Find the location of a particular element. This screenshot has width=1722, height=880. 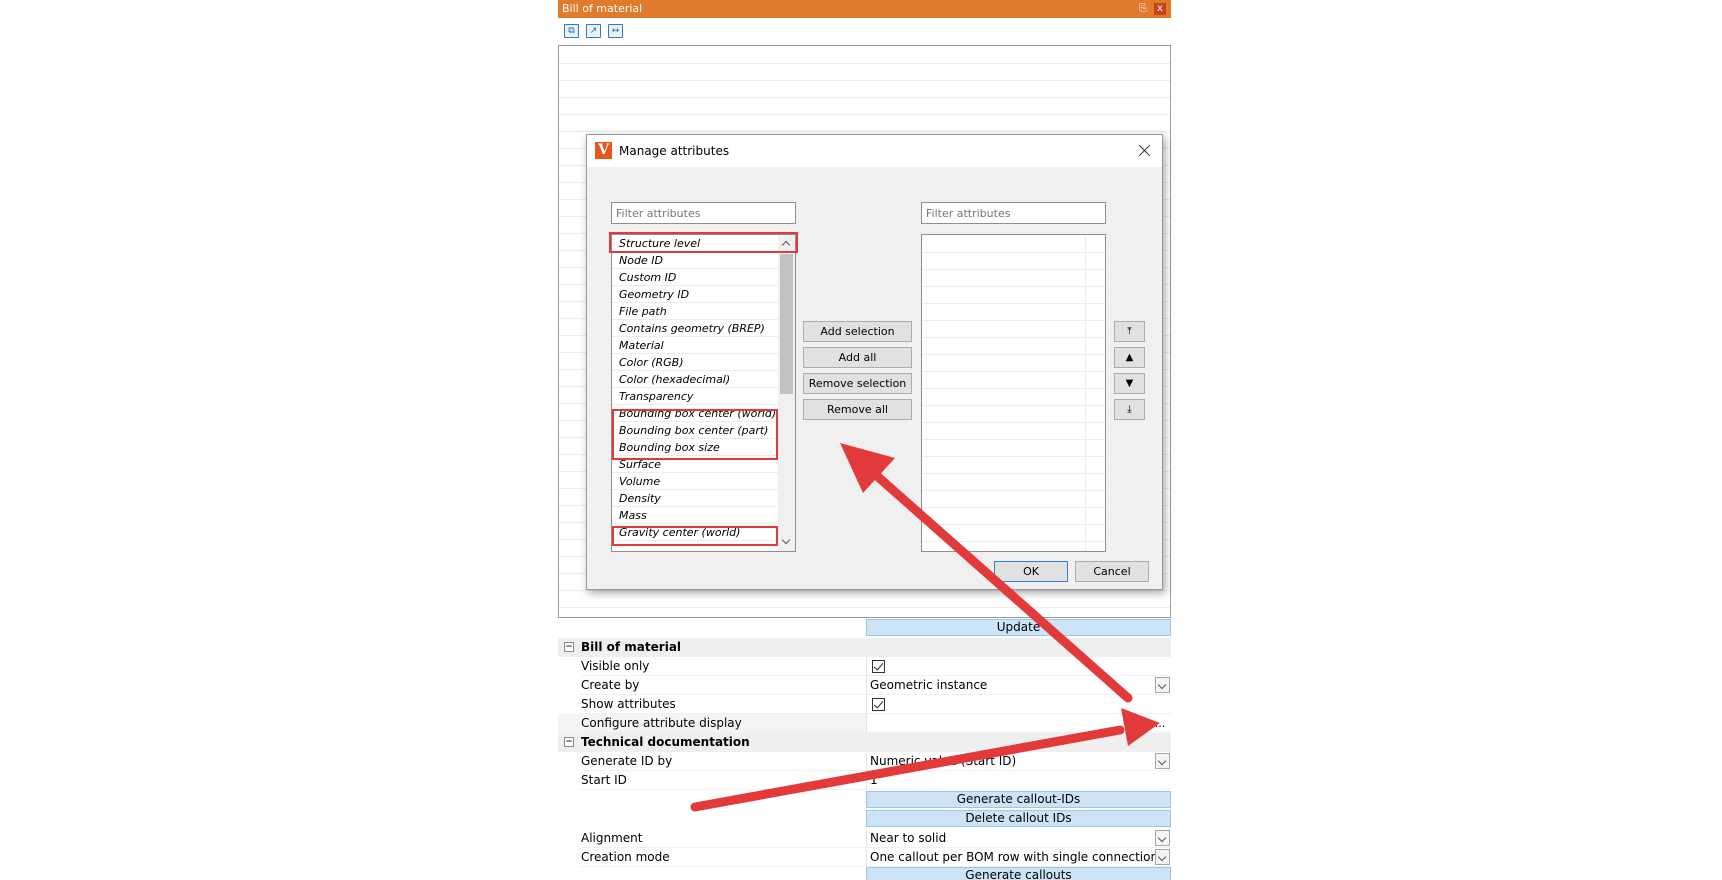

prop-label: Create by is located at coordinates (734, 685).